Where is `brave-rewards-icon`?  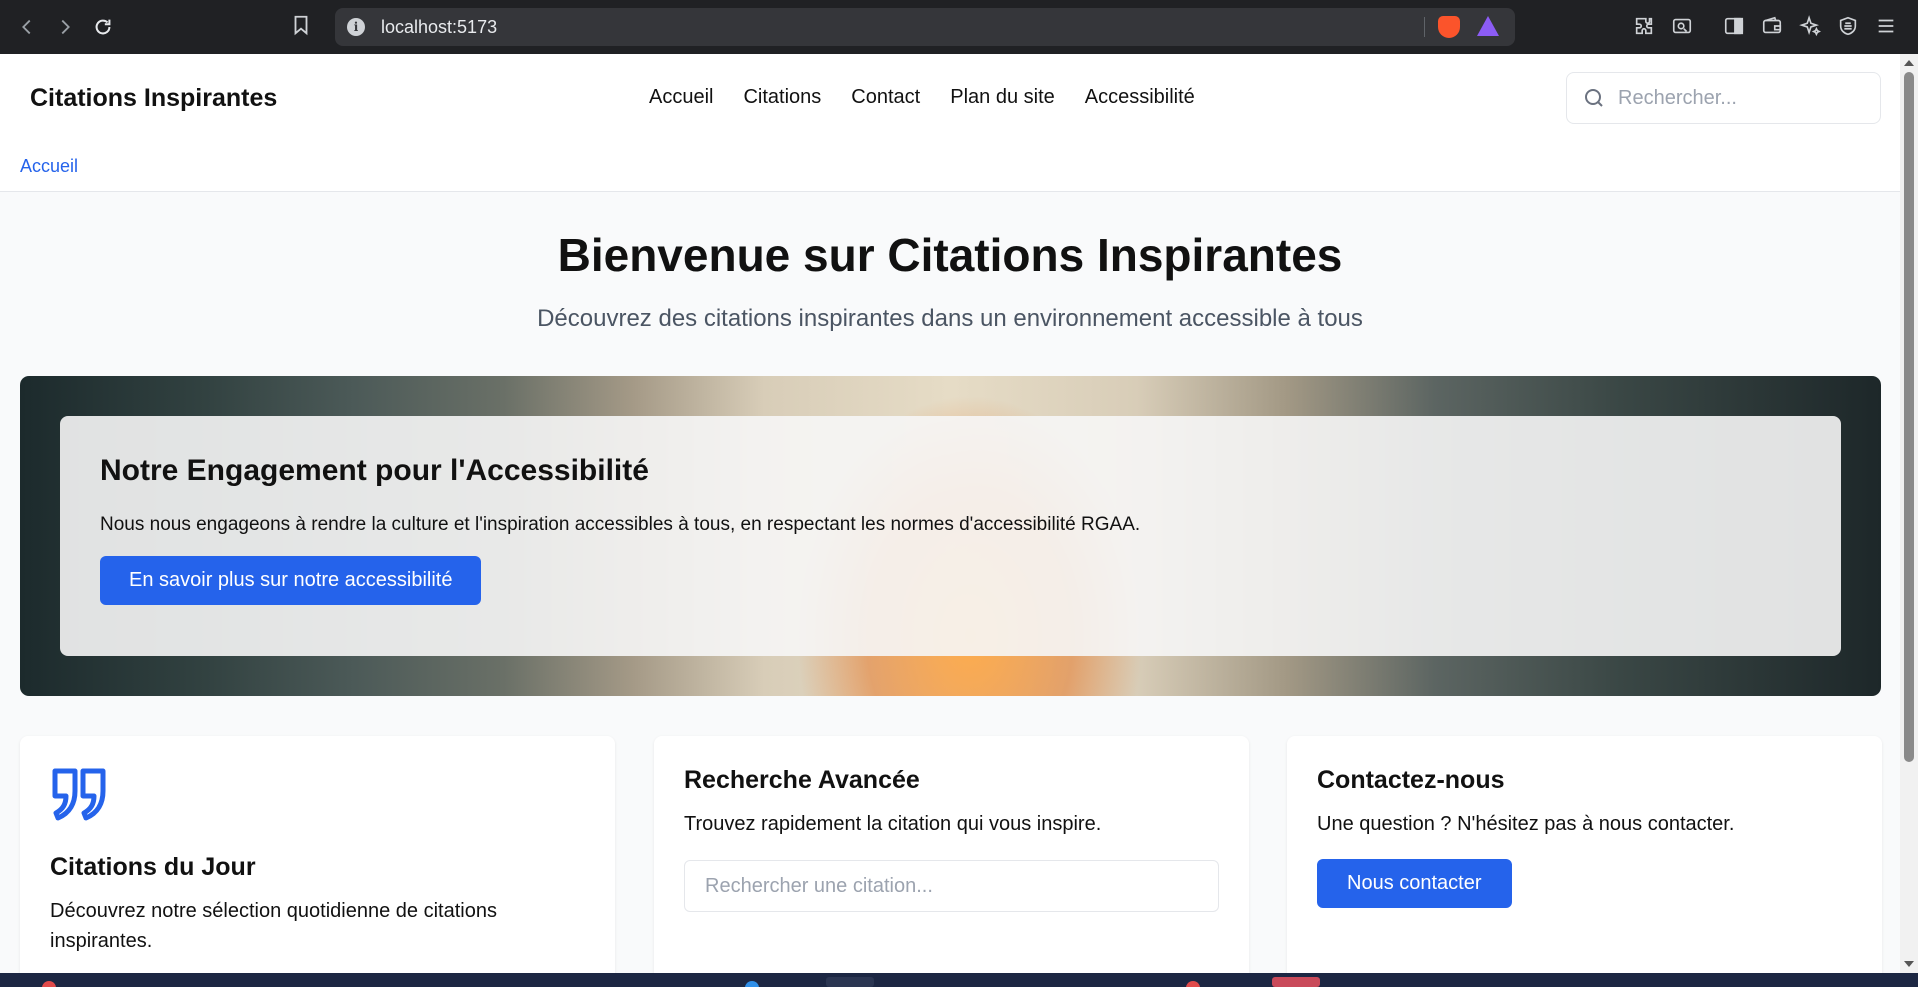 brave-rewards-icon is located at coordinates (1488, 26).